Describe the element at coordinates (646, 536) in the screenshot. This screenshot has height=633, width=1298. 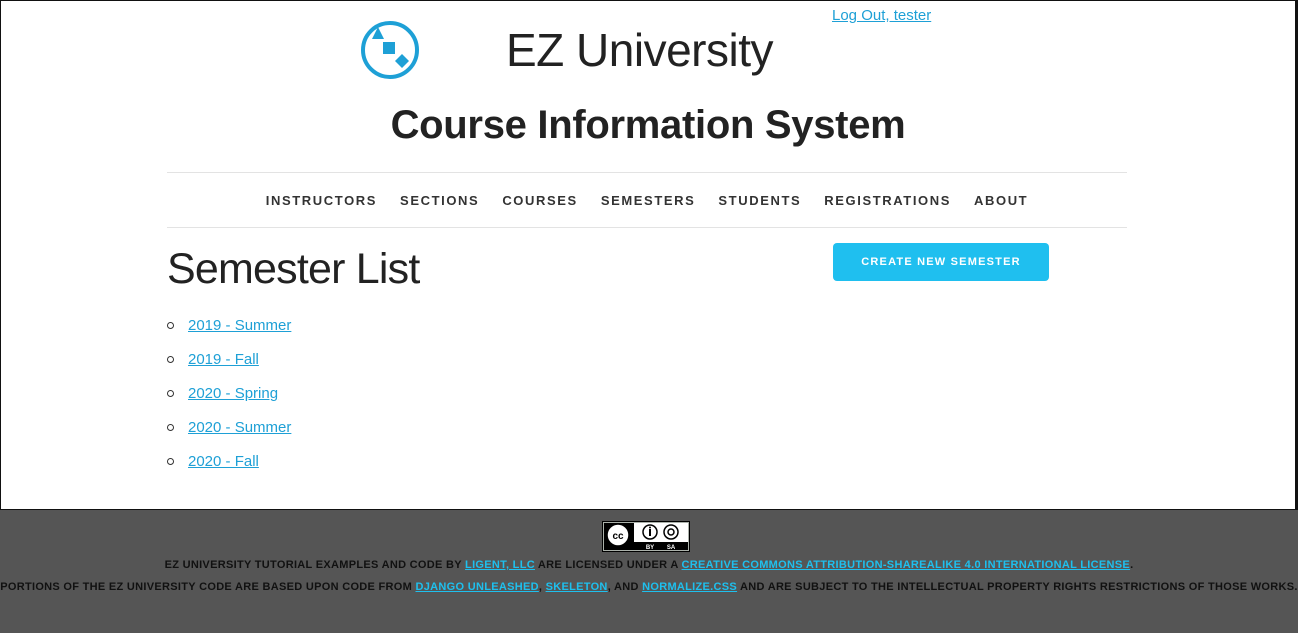
I see `cc-by-sa-license-icon: cc BY SA` at that location.